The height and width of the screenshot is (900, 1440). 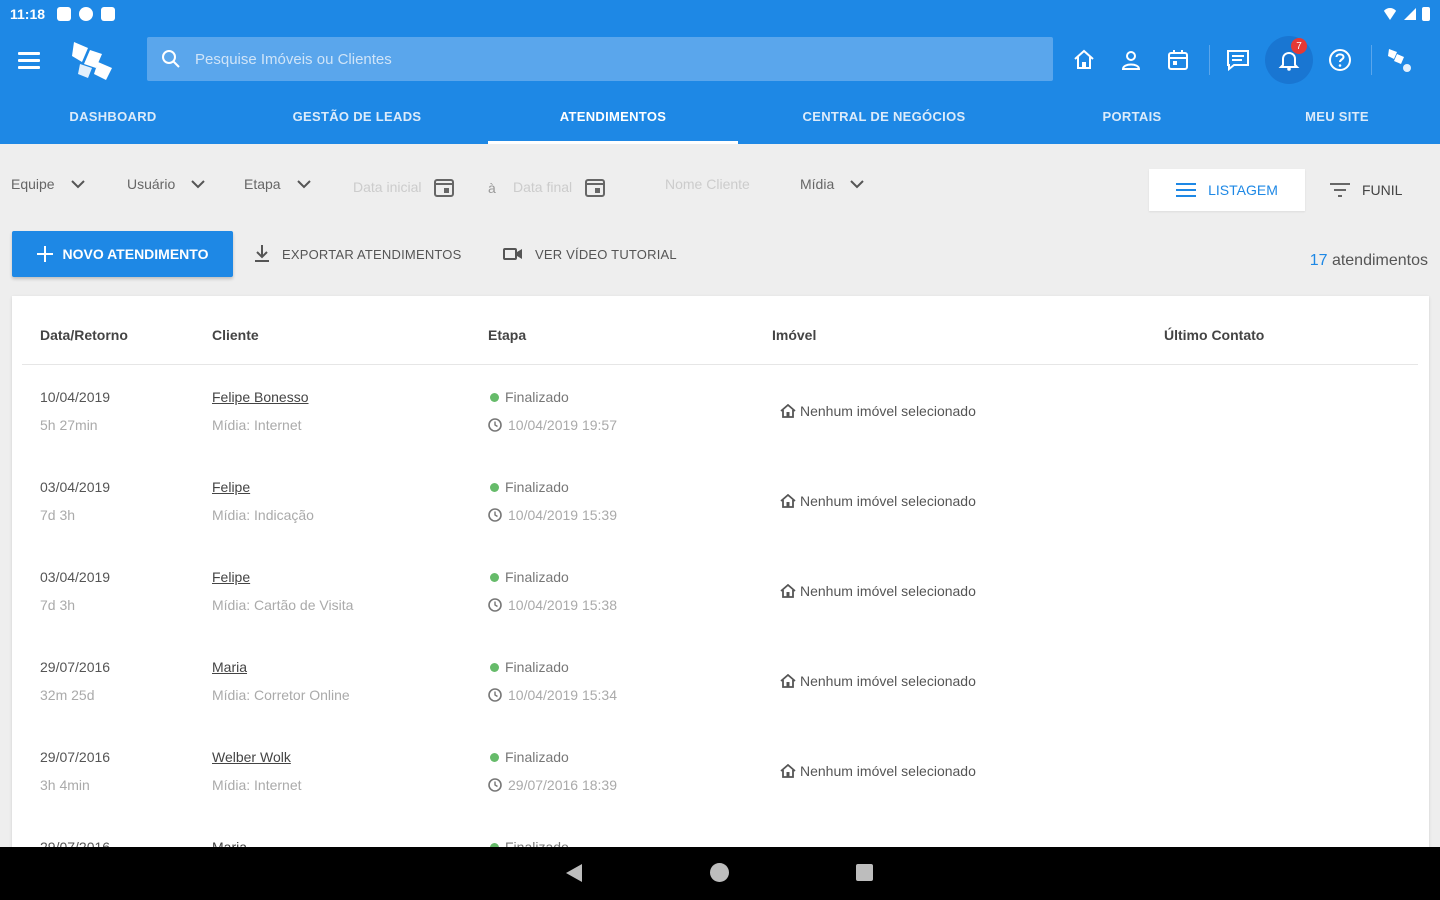 I want to click on plus-icon, so click(x=44, y=254).